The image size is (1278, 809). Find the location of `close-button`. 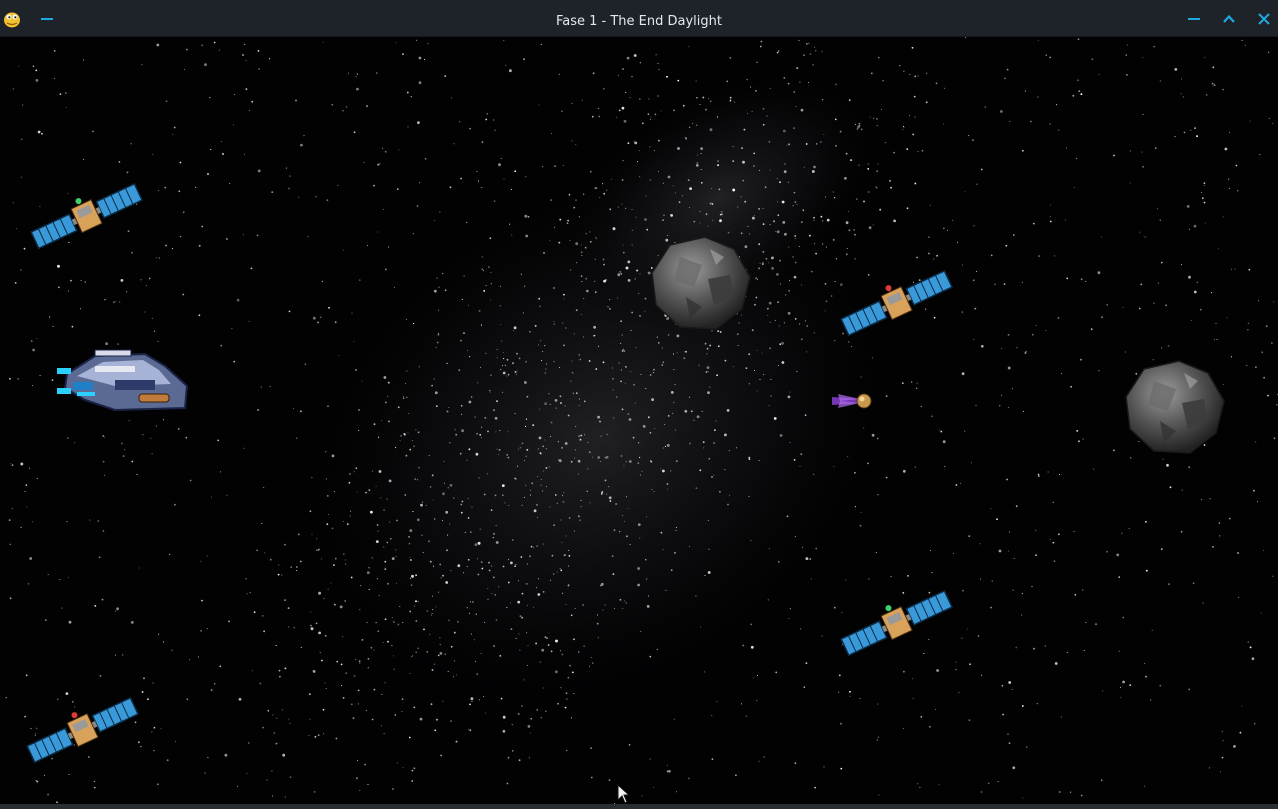

close-button is located at coordinates (1264, 19).